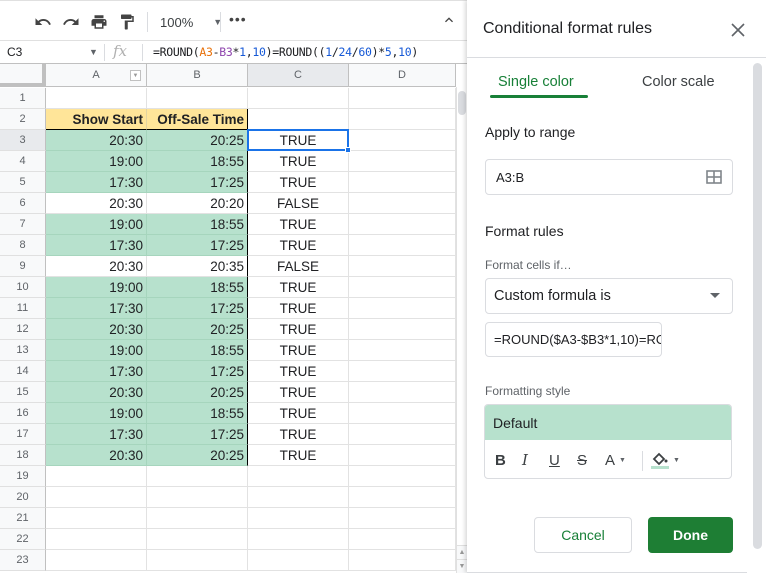 This screenshot has height=573, width=766. I want to click on print-icon, so click(99, 22).